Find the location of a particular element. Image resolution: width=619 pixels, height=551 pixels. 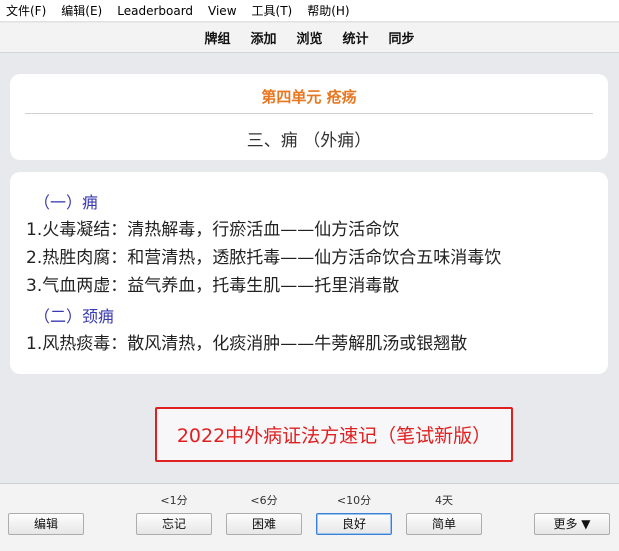

more-button: 更多 ▼ is located at coordinates (572, 524).